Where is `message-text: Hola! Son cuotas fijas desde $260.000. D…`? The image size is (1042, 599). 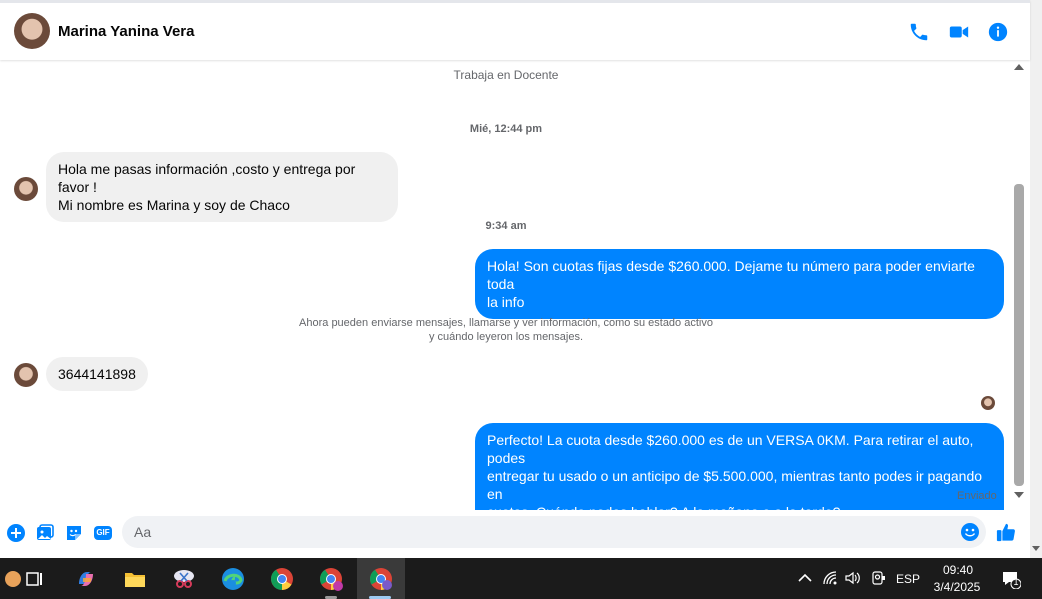 message-text: Hola! Son cuotas fijas desde $260.000. D… is located at coordinates (731, 275).